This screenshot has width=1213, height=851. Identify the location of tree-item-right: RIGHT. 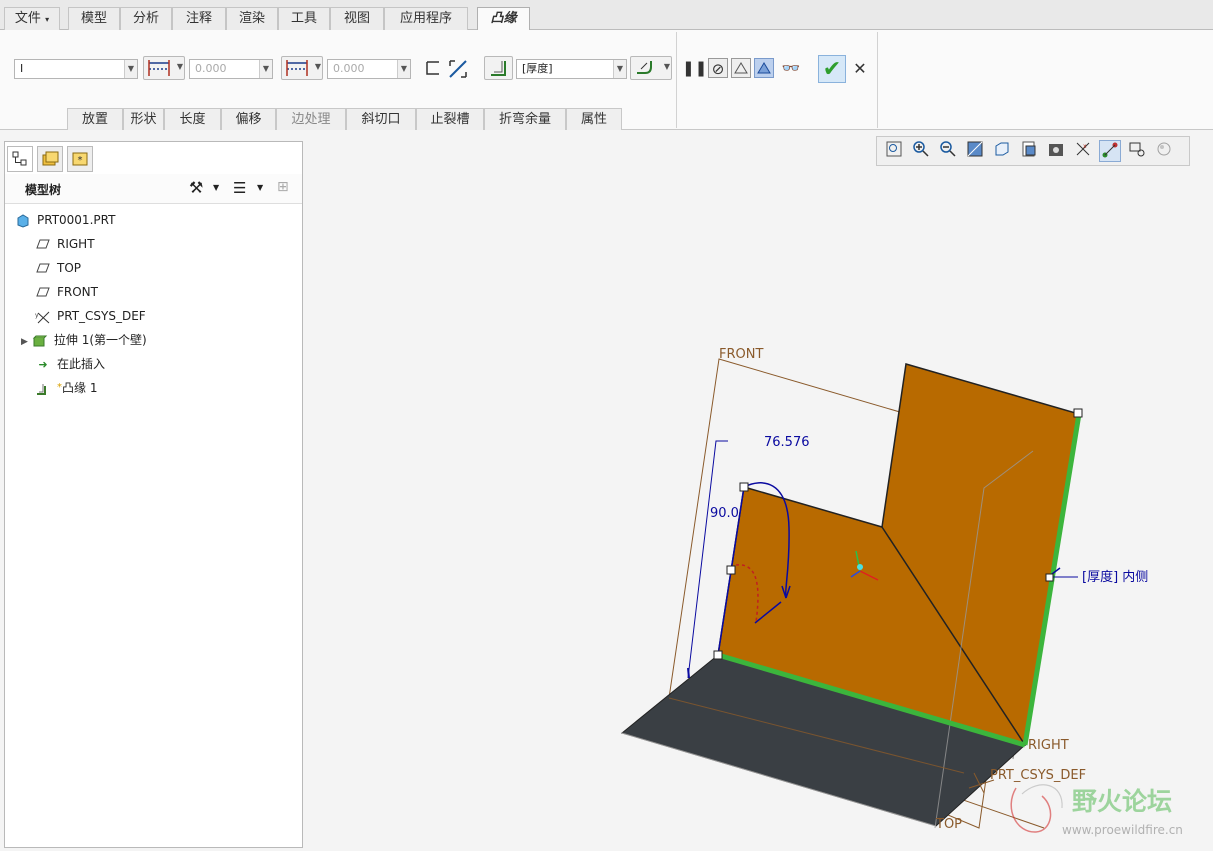
(65, 244).